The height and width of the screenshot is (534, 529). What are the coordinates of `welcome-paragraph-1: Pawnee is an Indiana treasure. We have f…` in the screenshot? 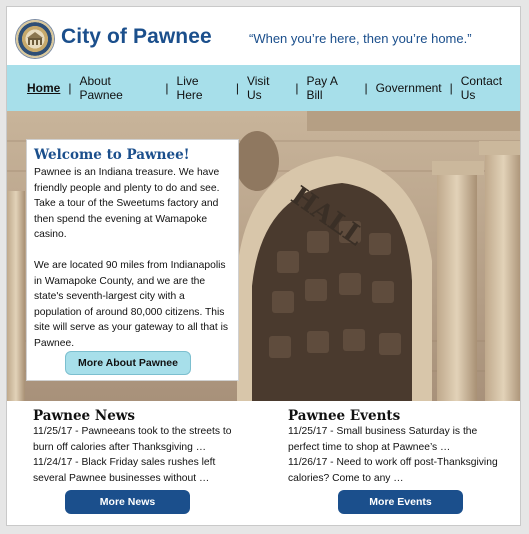 It's located at (127, 203).